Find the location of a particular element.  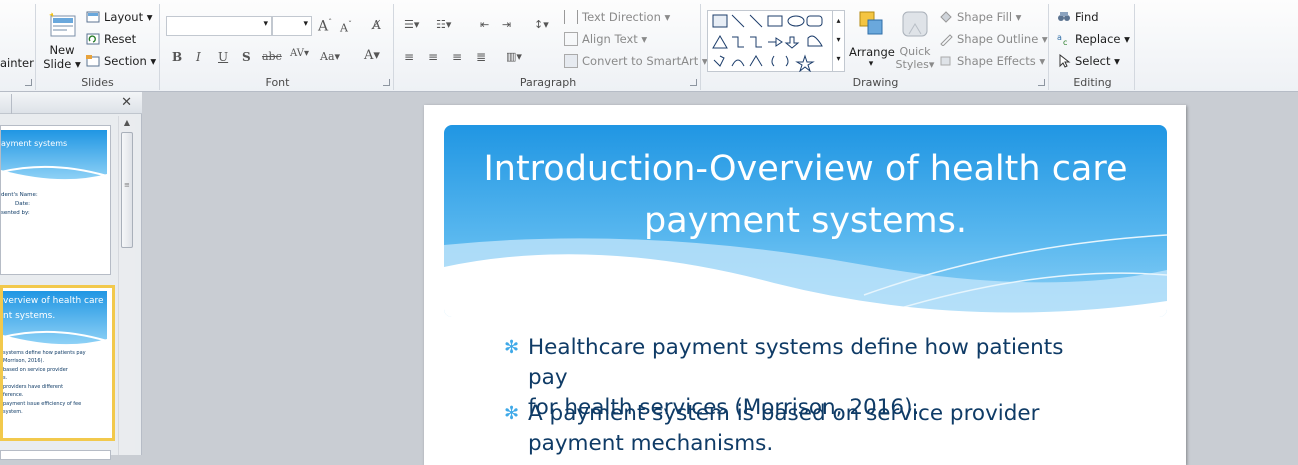

line-spacing-icon: ↕▾ is located at coordinates (541, 24).